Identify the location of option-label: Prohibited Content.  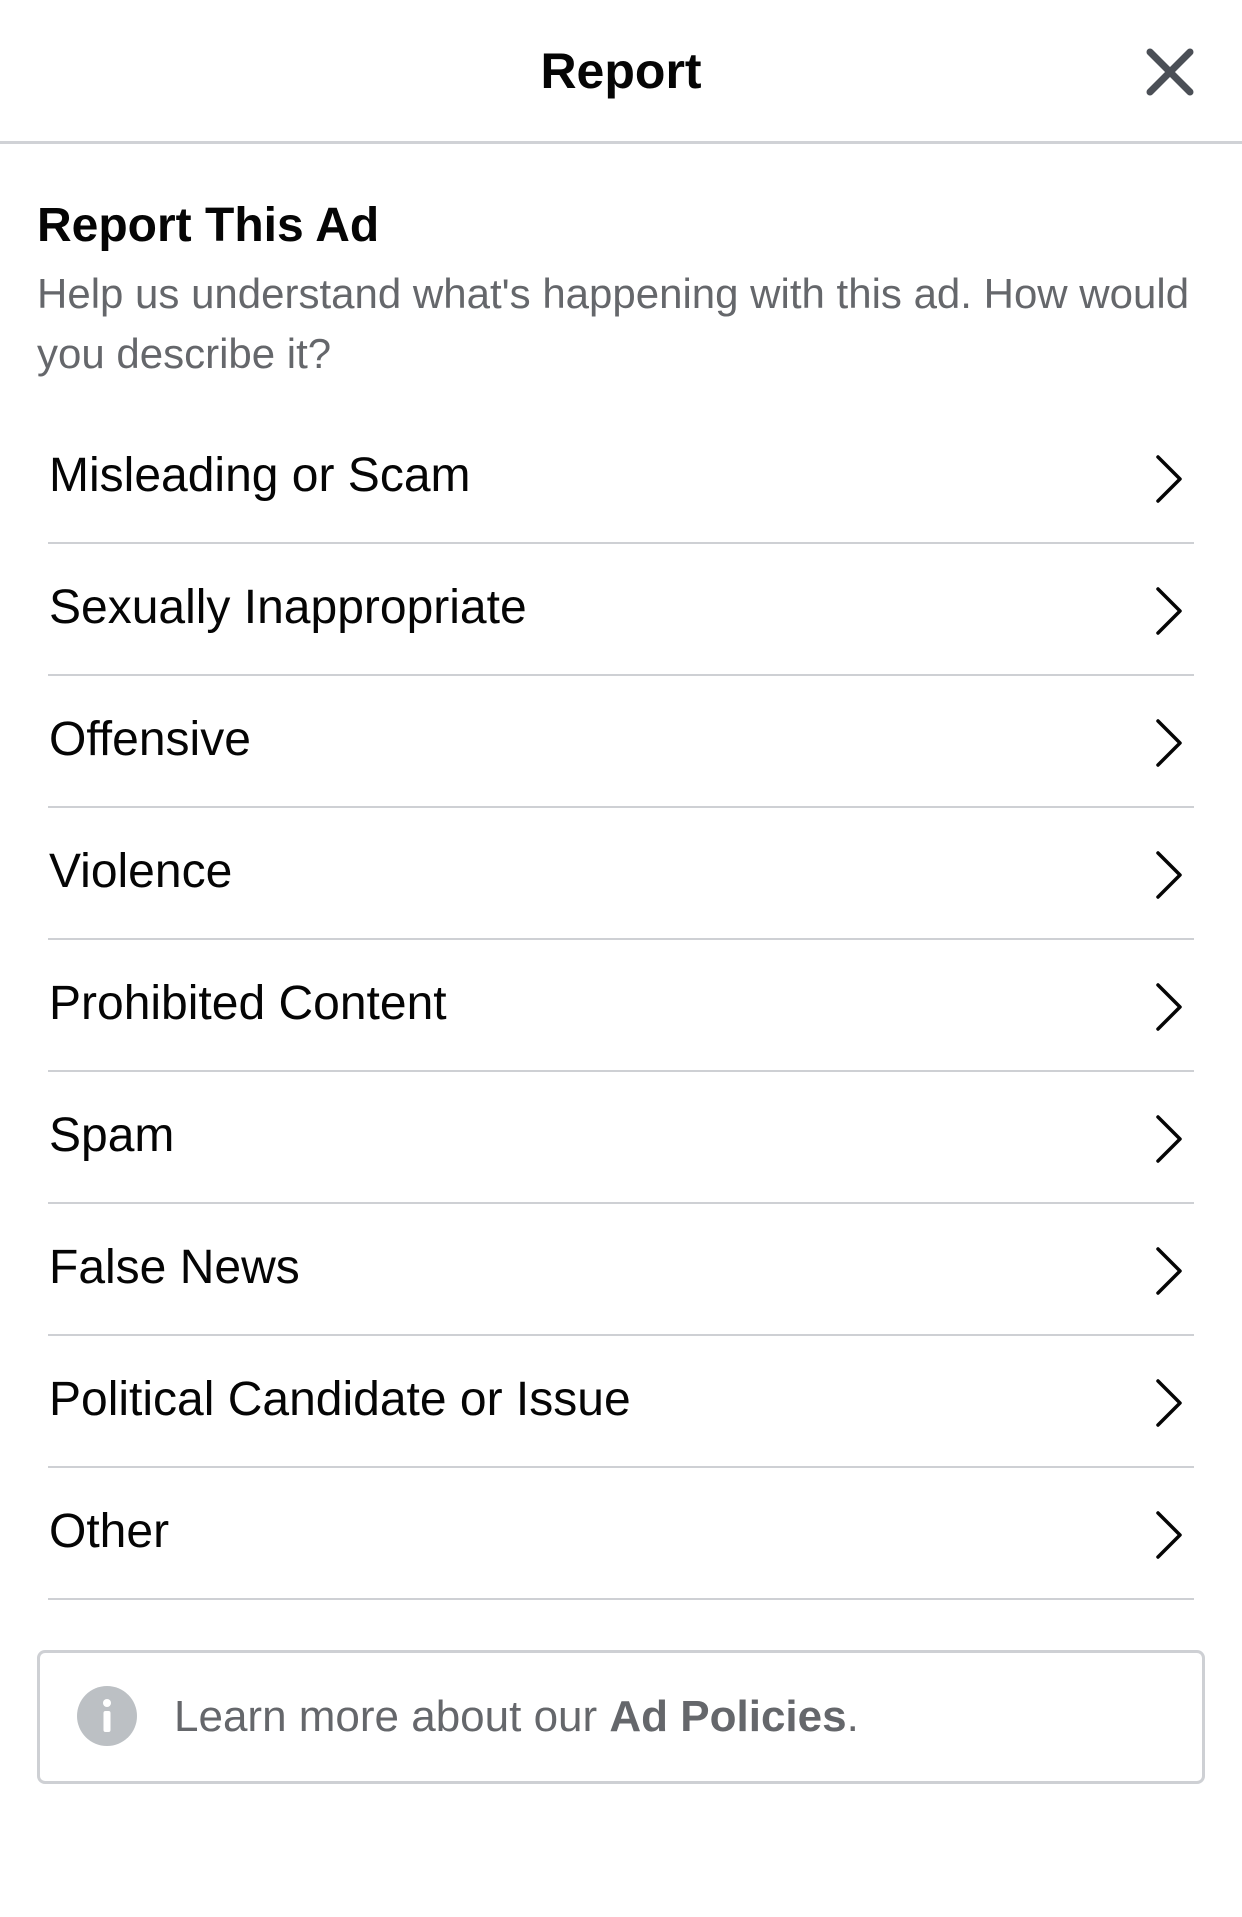
(248, 1003).